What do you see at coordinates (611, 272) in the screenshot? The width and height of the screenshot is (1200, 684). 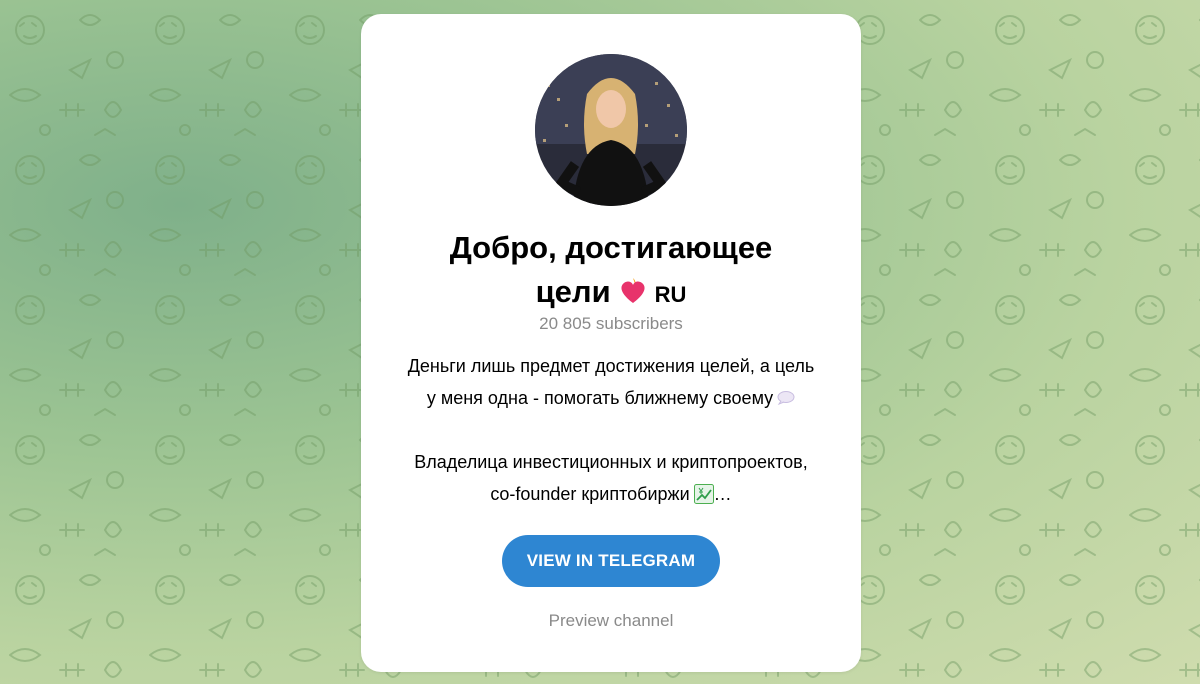 I see `channel-title: Добро, достигающее цели RU` at bounding box center [611, 272].